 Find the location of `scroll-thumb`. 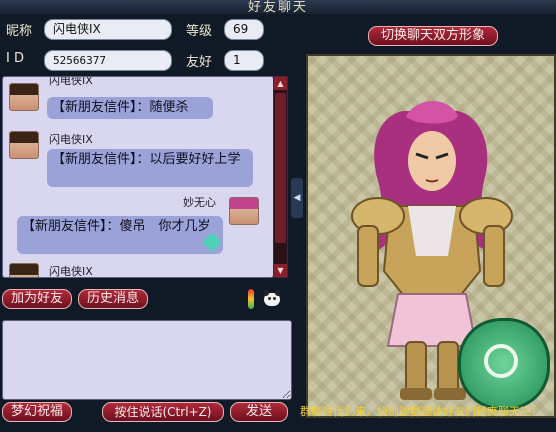

scroll-thumb is located at coordinates (280, 168).